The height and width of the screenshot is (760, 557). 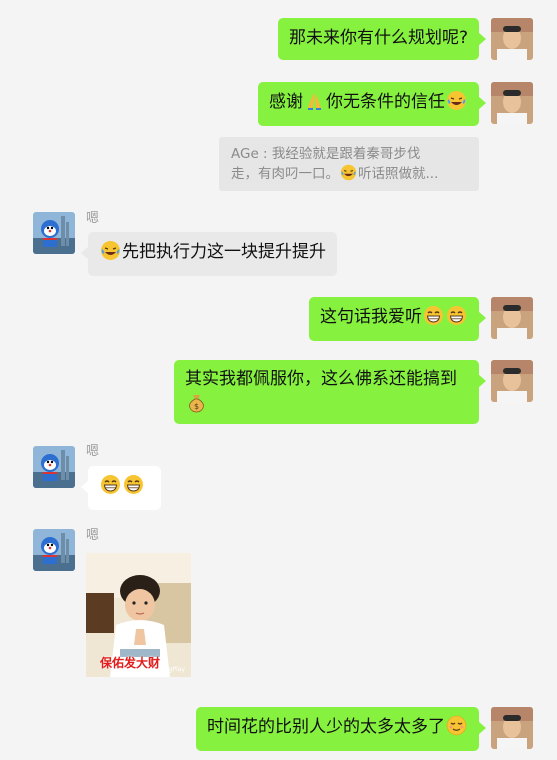 I want to click on message-bubble: 这句话我爱听, so click(x=397, y=319).